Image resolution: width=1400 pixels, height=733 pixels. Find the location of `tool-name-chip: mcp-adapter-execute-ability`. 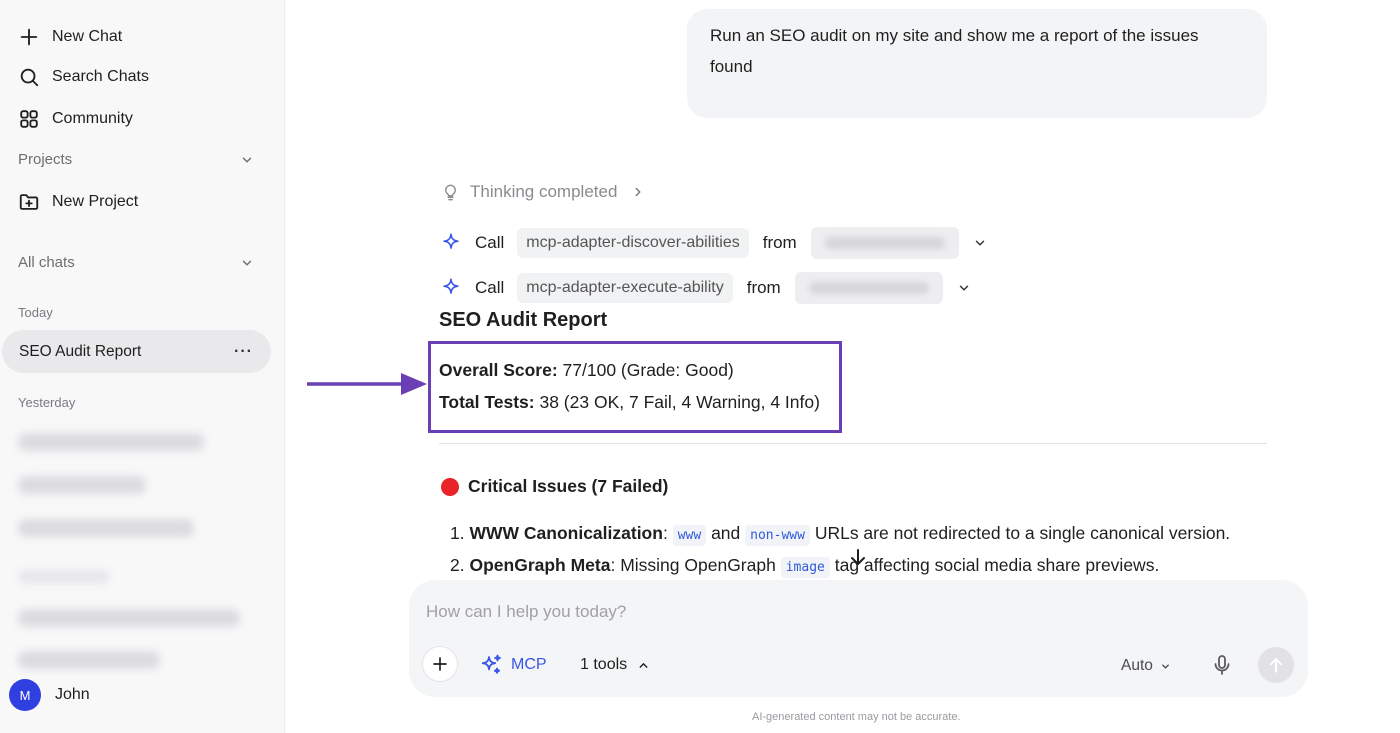

tool-name-chip: mcp-adapter-execute-ability is located at coordinates (625, 288).